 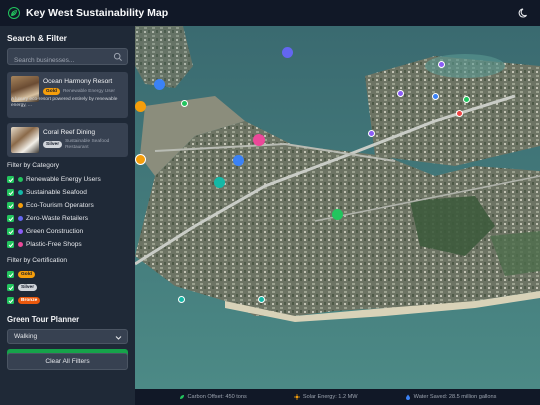 I want to click on chevron-down-icon, so click(x=118, y=338).